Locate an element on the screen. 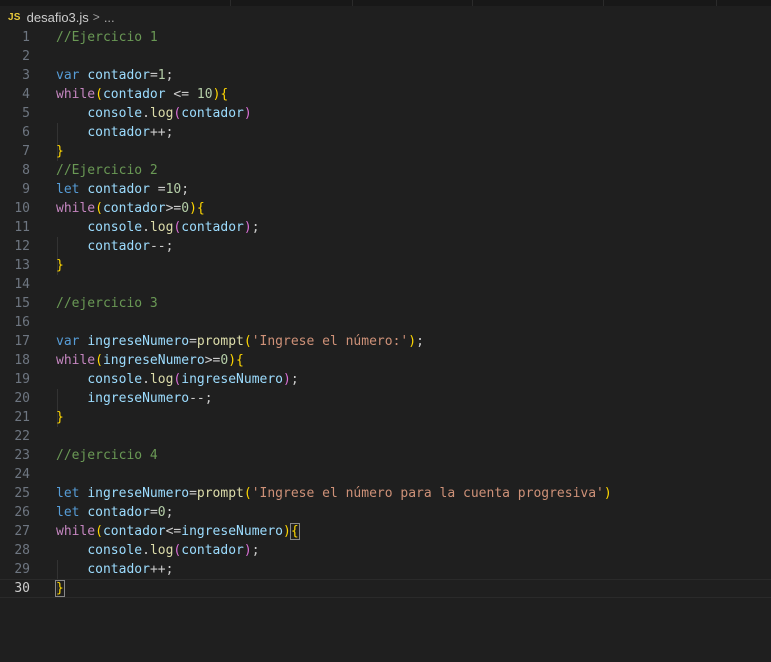  line-number: 8 is located at coordinates (26, 170).